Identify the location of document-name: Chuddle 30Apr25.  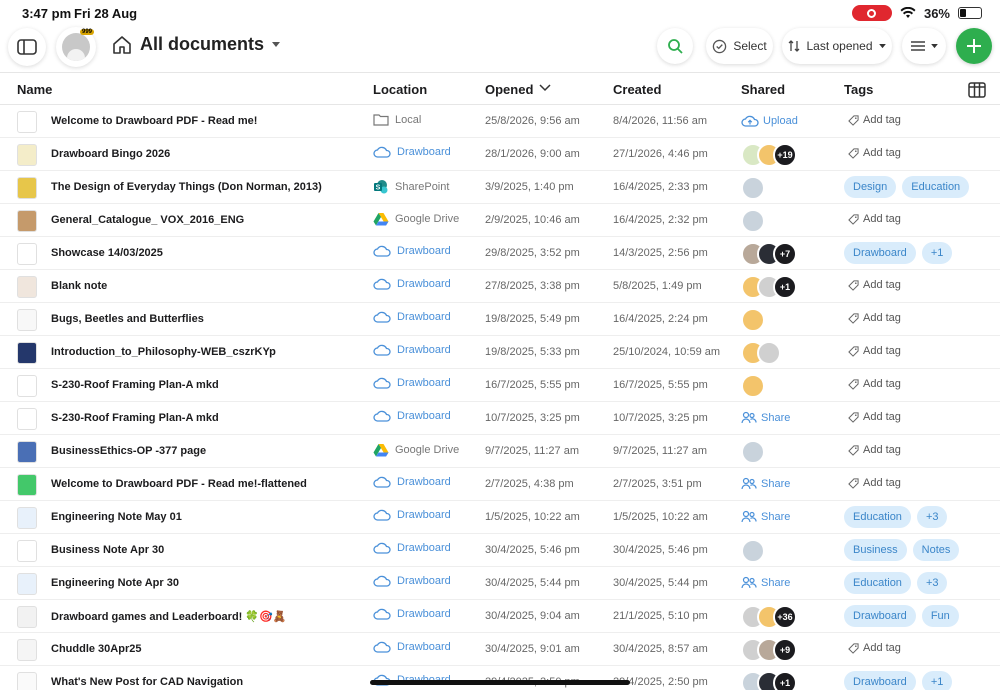
(96, 649).